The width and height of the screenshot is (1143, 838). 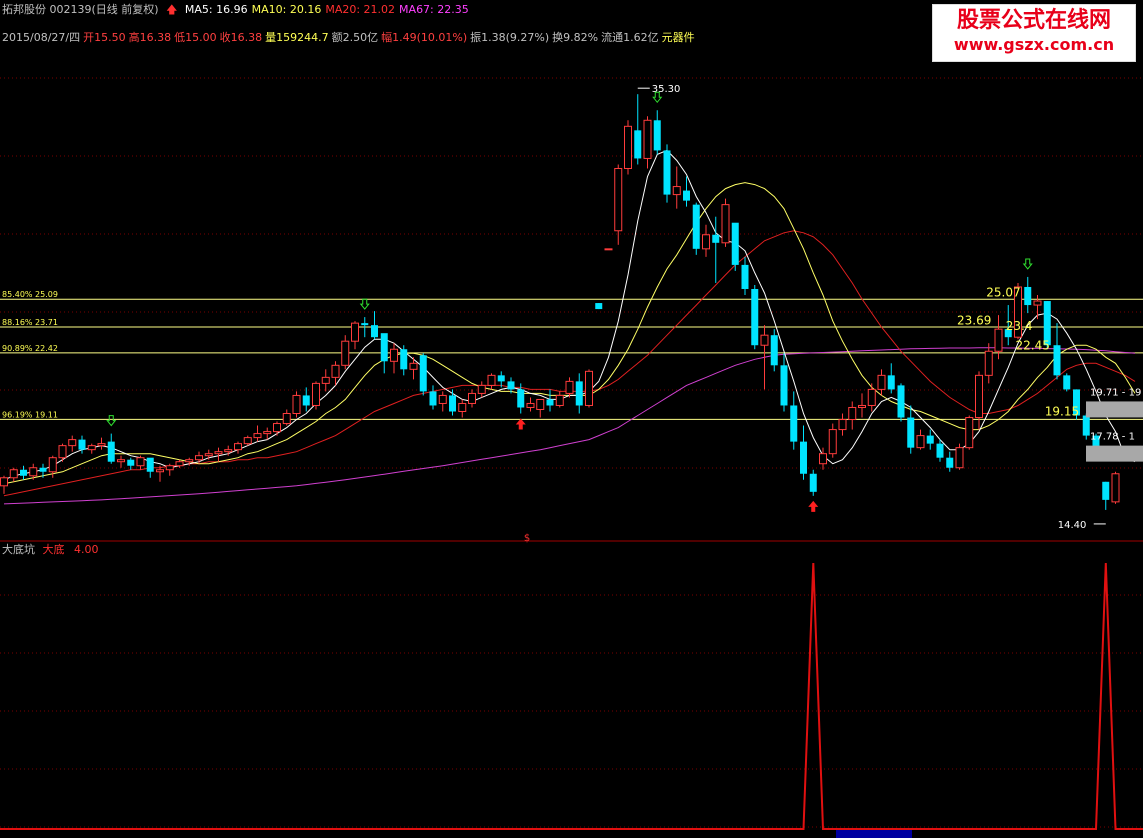 What do you see at coordinates (30, 348) in the screenshot?
I see `level-line-label: 90.89% 22.42` at bounding box center [30, 348].